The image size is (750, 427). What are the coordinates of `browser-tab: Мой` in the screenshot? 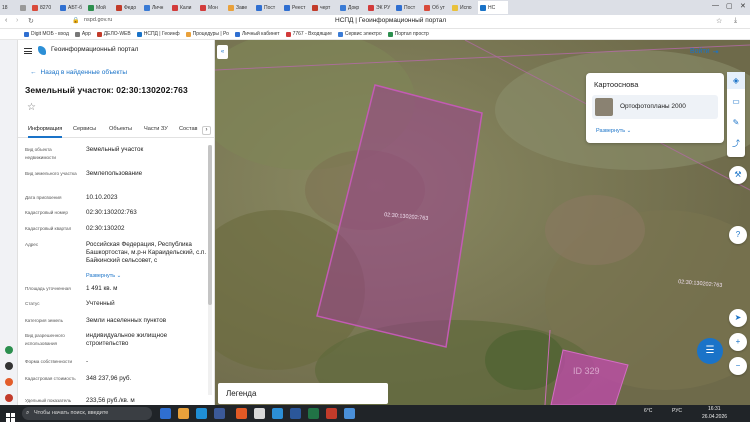 It's located at (100, 7).